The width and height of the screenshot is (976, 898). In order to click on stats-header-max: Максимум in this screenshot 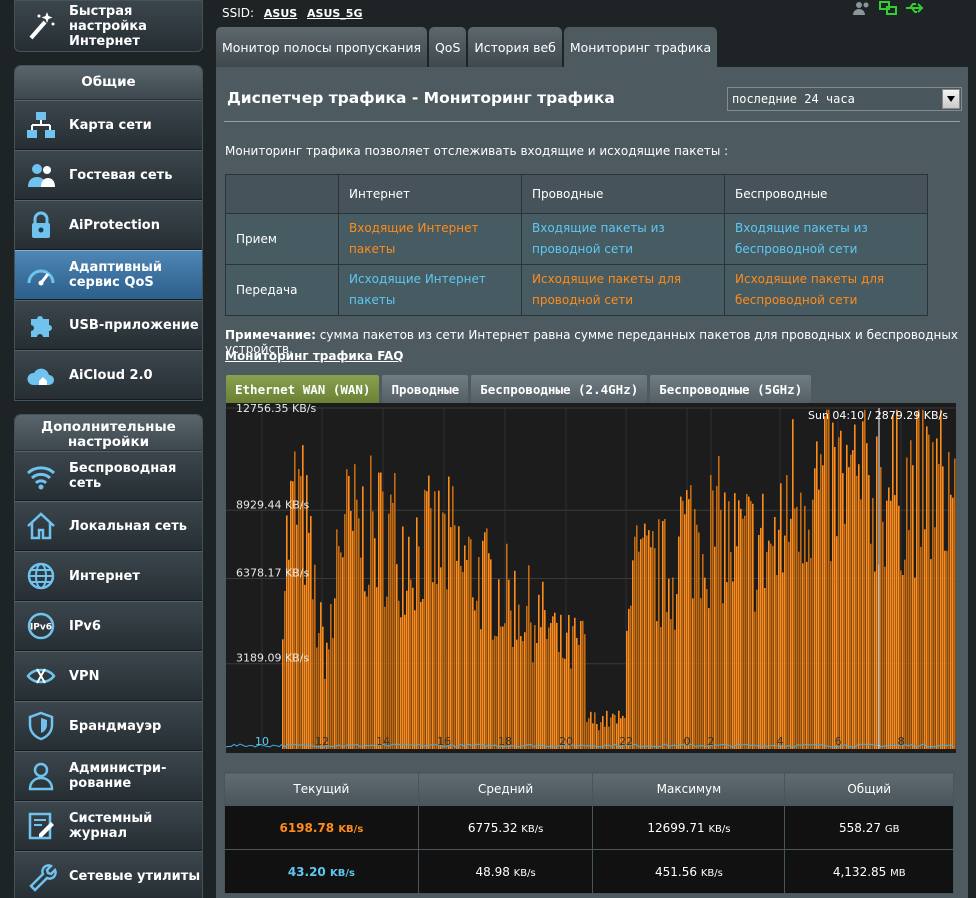, I will do `click(689, 789)`.